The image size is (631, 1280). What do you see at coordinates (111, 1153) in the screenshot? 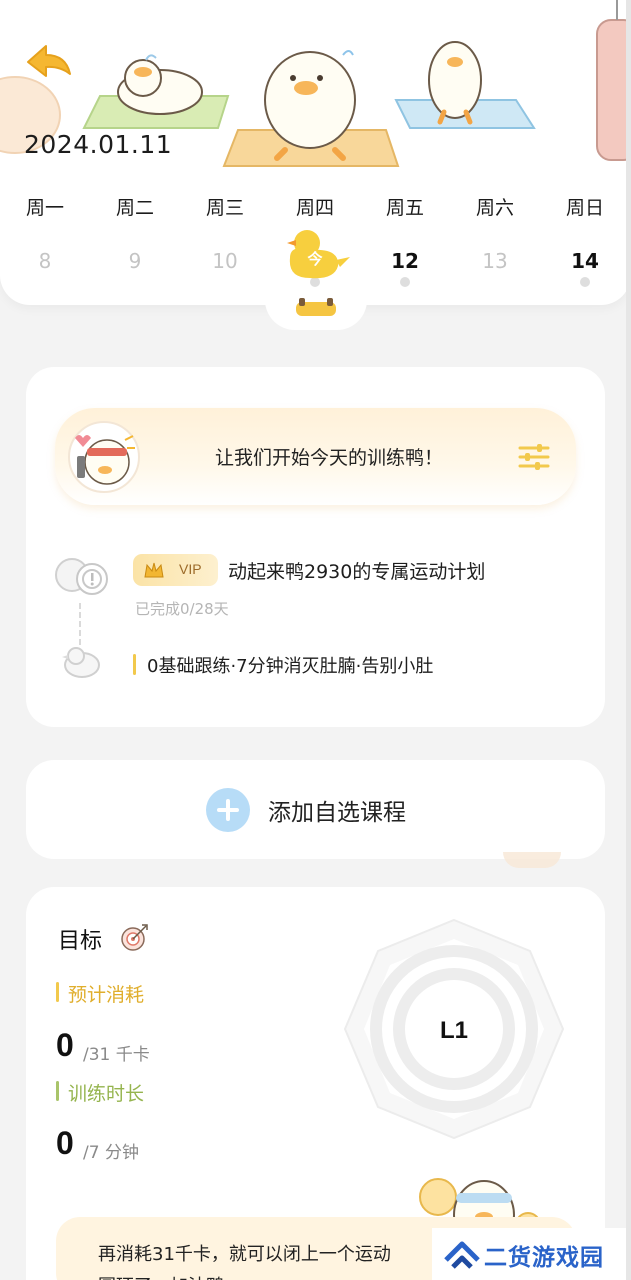
I see `duration-unit: /7 分钟` at bounding box center [111, 1153].